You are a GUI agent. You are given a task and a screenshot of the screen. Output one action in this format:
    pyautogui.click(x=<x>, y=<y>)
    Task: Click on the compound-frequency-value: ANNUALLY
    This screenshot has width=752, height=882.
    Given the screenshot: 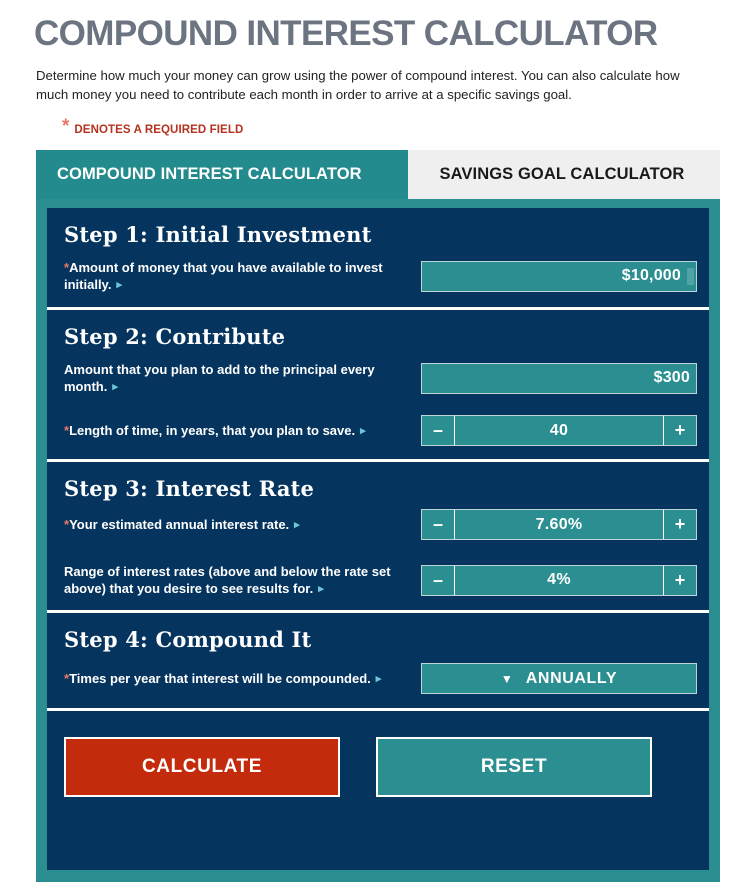 What is the action you would take?
    pyautogui.click(x=571, y=678)
    